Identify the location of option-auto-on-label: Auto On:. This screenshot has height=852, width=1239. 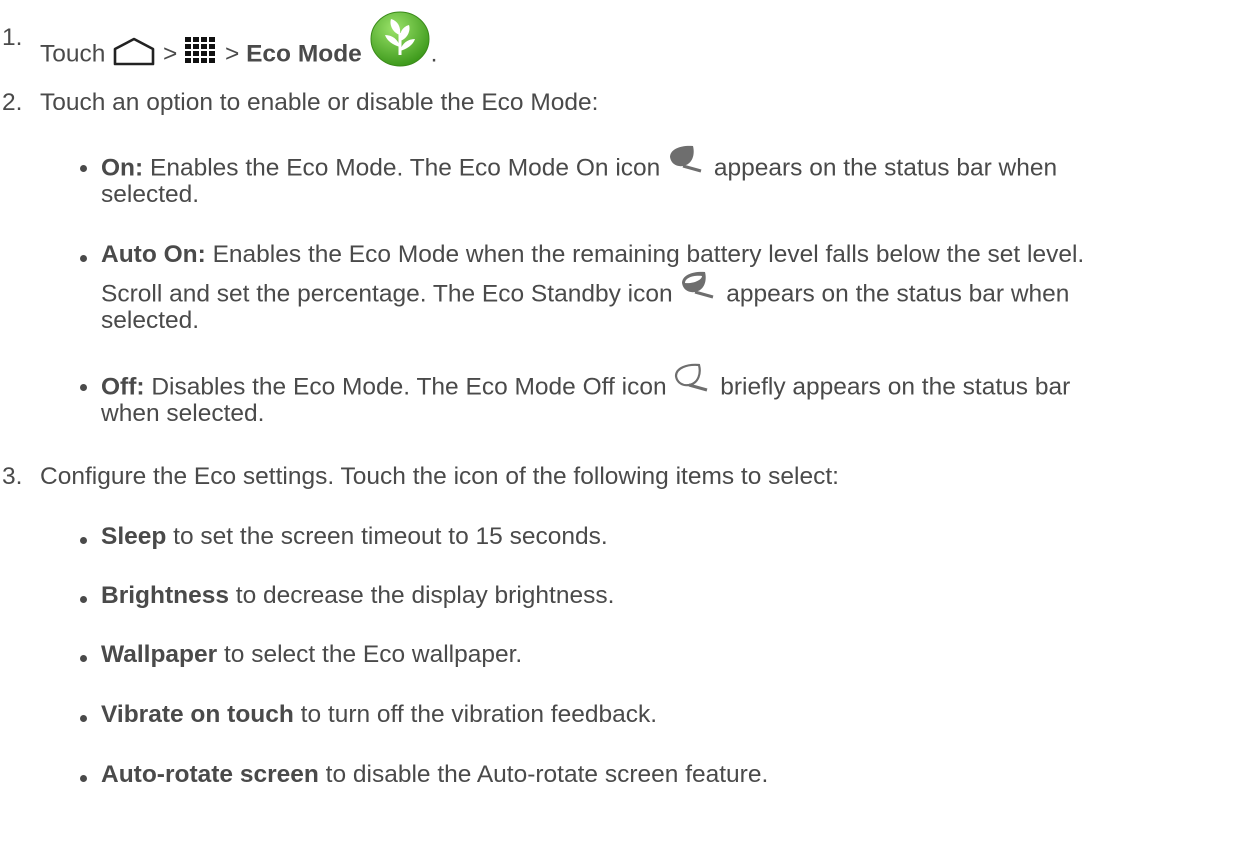
(153, 254).